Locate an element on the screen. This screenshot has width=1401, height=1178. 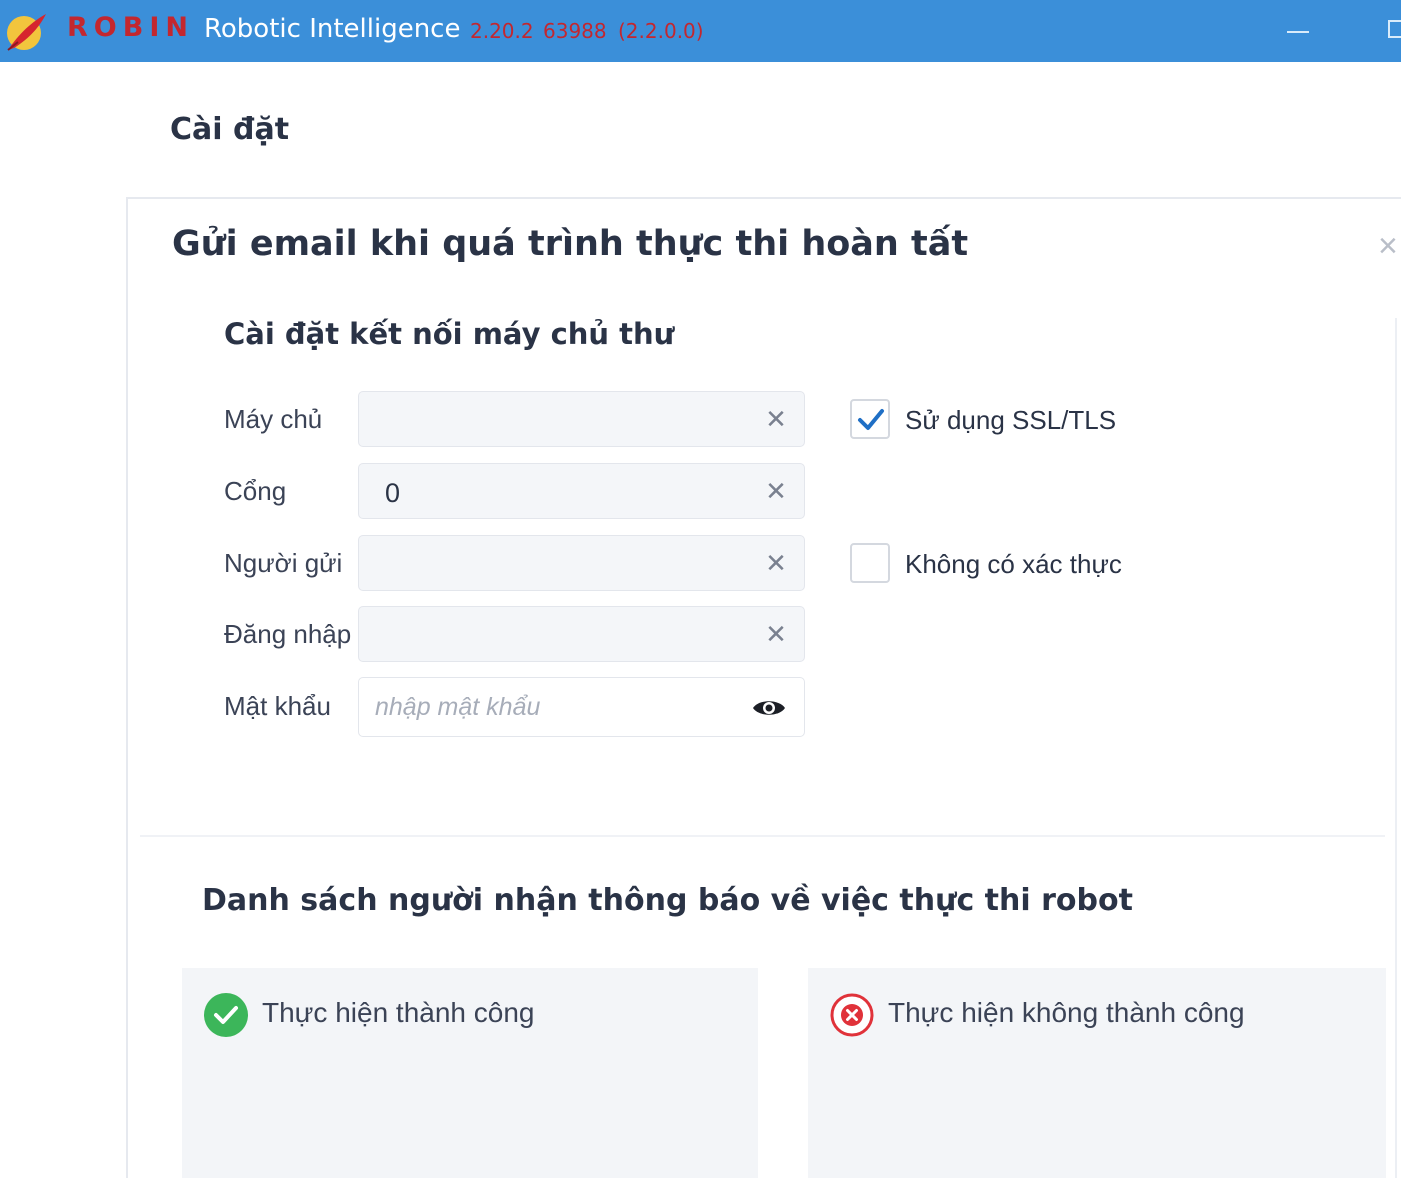
use-ssl-checkbox is located at coordinates (870, 419).